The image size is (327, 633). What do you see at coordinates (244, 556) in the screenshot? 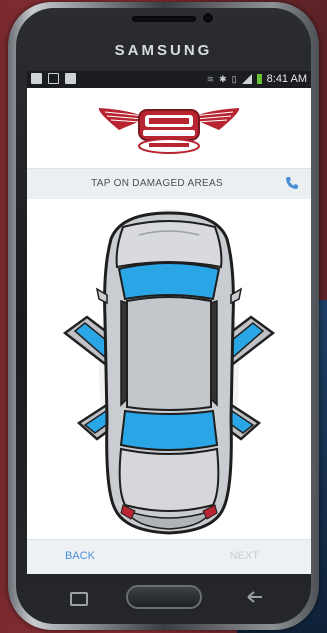
I see `next-button: NEXT` at bounding box center [244, 556].